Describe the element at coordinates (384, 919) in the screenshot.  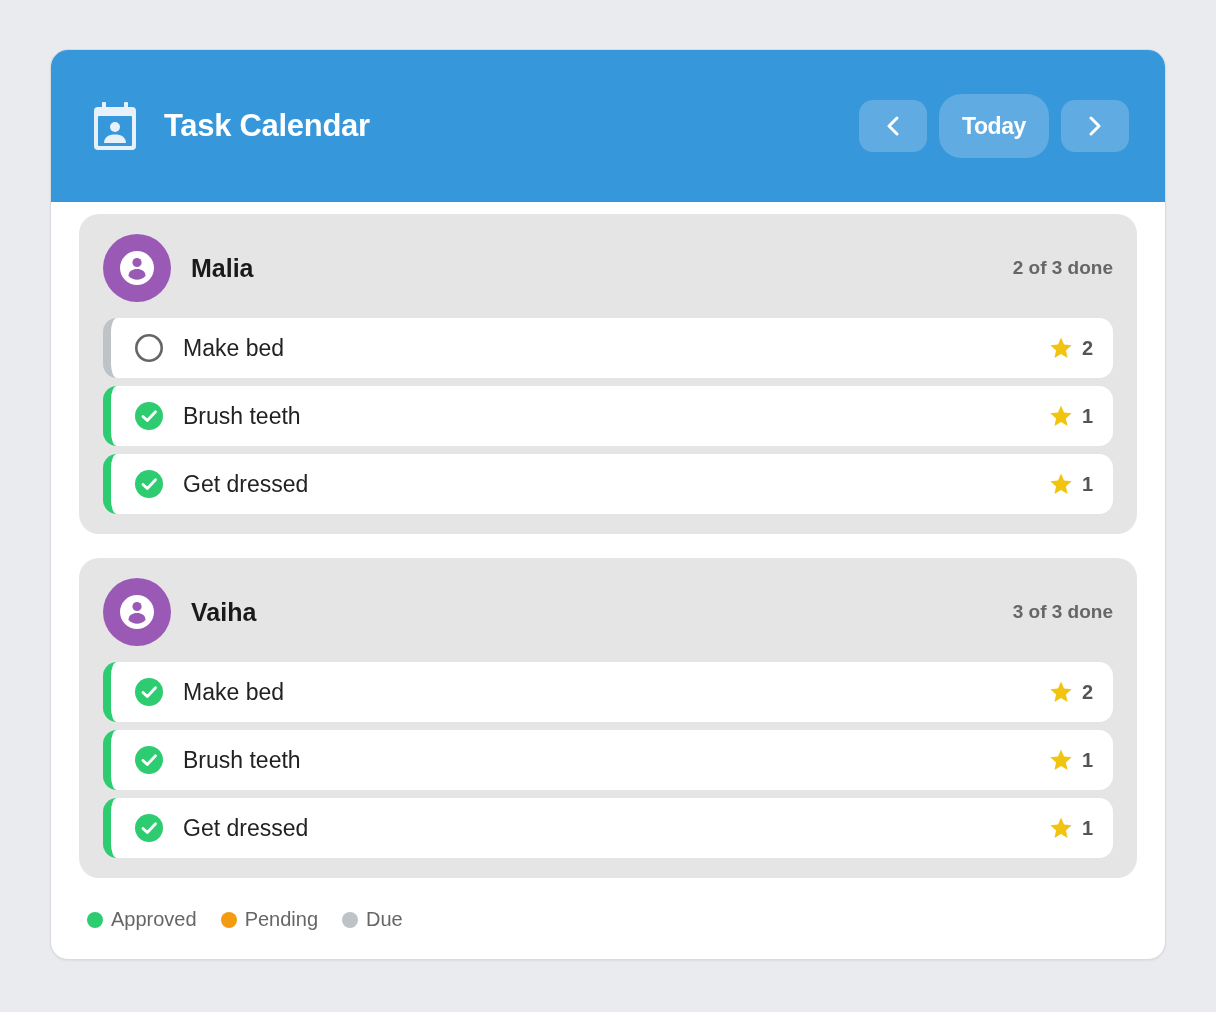
I see `legend-label: Due` at that location.